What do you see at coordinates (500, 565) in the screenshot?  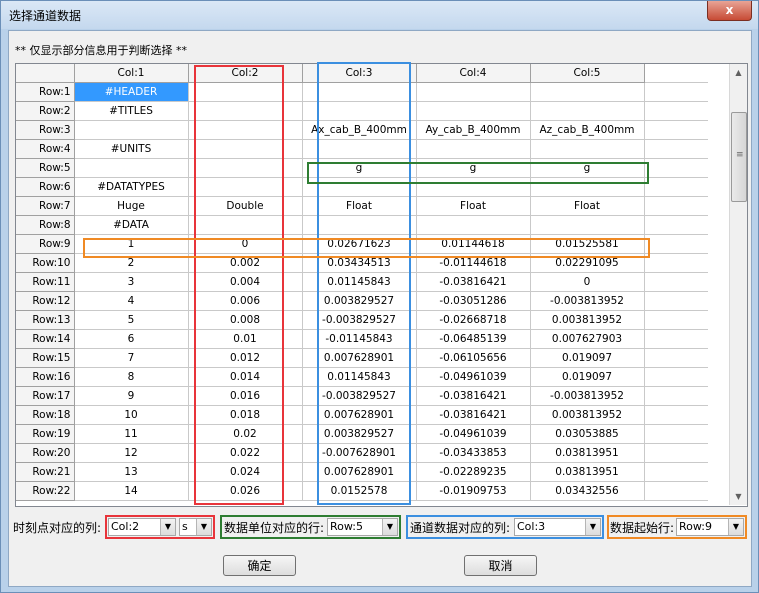 I see `cancel-button: 取消` at bounding box center [500, 565].